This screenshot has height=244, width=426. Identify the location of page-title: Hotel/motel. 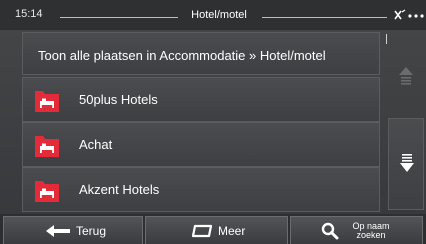
(219, 15).